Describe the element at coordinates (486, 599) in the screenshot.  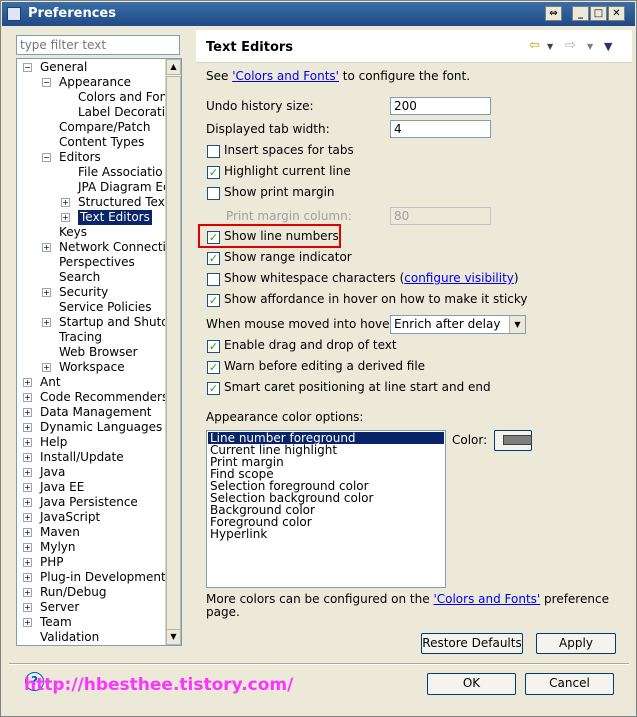
I see `more-colors-link: 'Colors and Fonts'` at that location.